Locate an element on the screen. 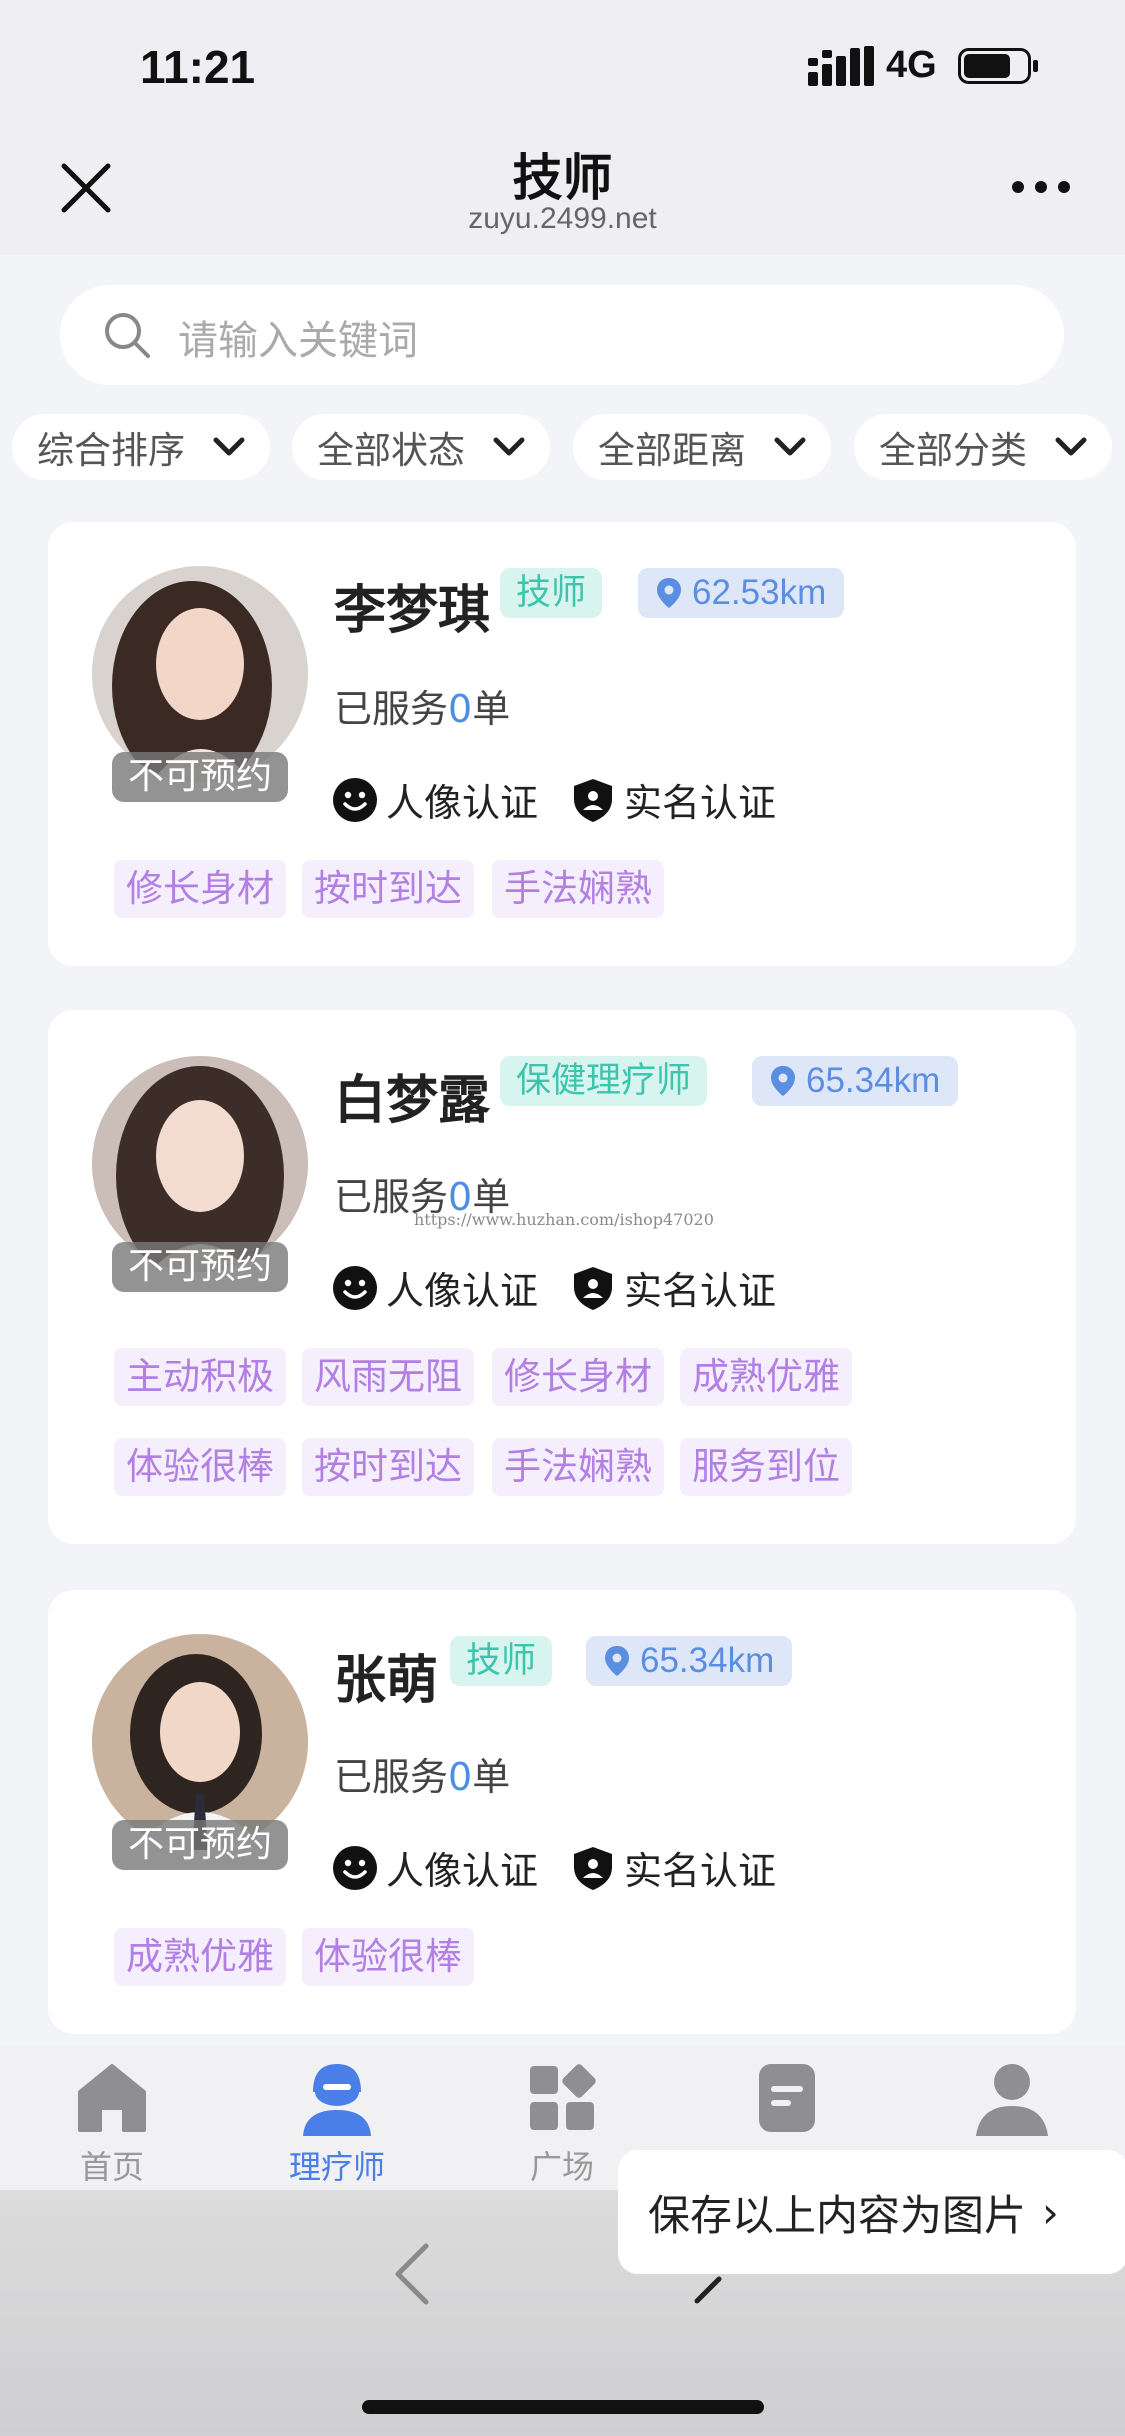 This screenshot has width=1125, height=2436. tag: 服务到位 is located at coordinates (766, 1467).